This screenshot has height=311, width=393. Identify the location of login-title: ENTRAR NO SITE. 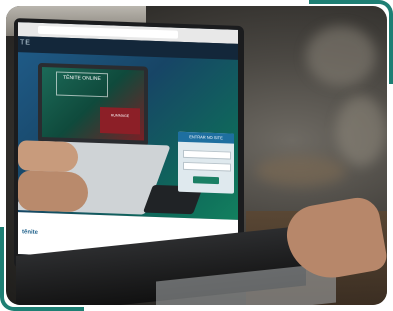
(206, 137).